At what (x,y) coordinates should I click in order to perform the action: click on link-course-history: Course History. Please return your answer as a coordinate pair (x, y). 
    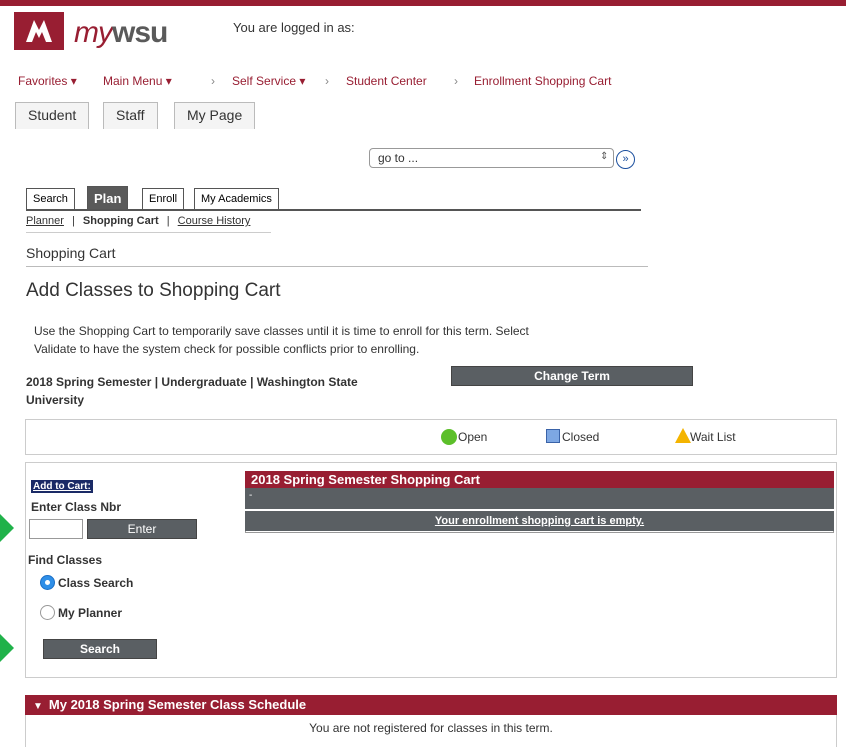
    Looking at the image, I should click on (214, 221).